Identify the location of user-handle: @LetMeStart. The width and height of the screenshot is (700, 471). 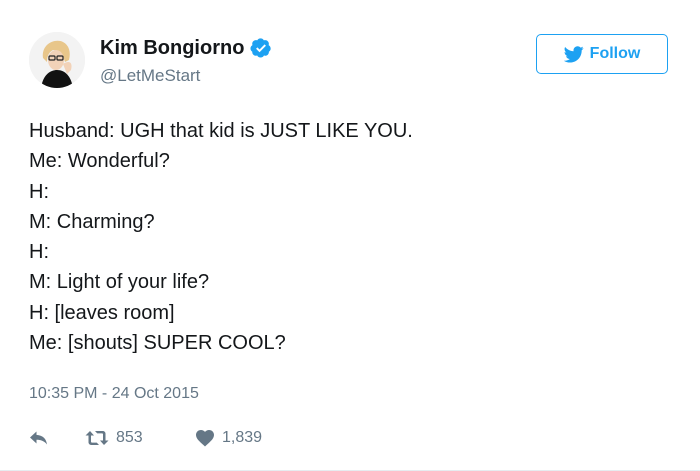
(150, 76).